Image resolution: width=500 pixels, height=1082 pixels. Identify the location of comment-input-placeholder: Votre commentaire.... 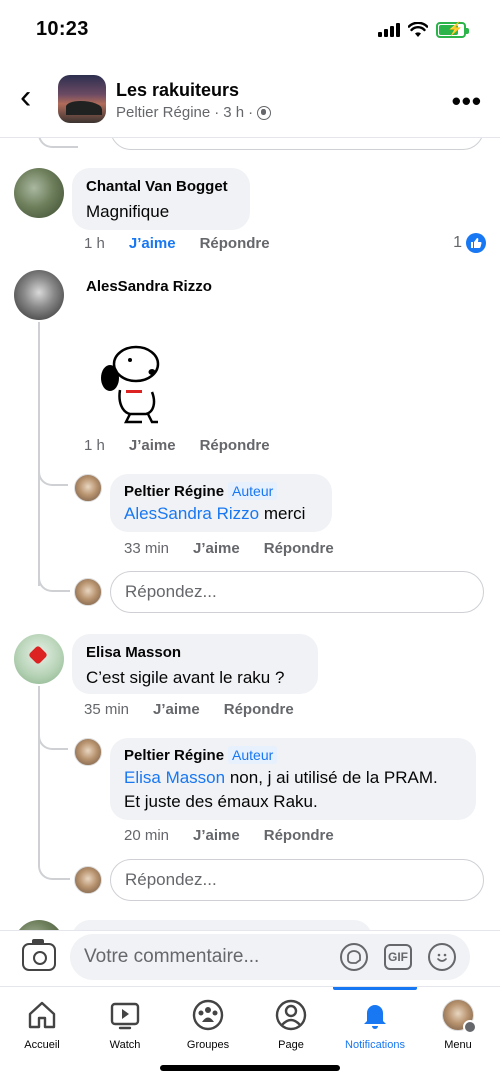
(172, 956).